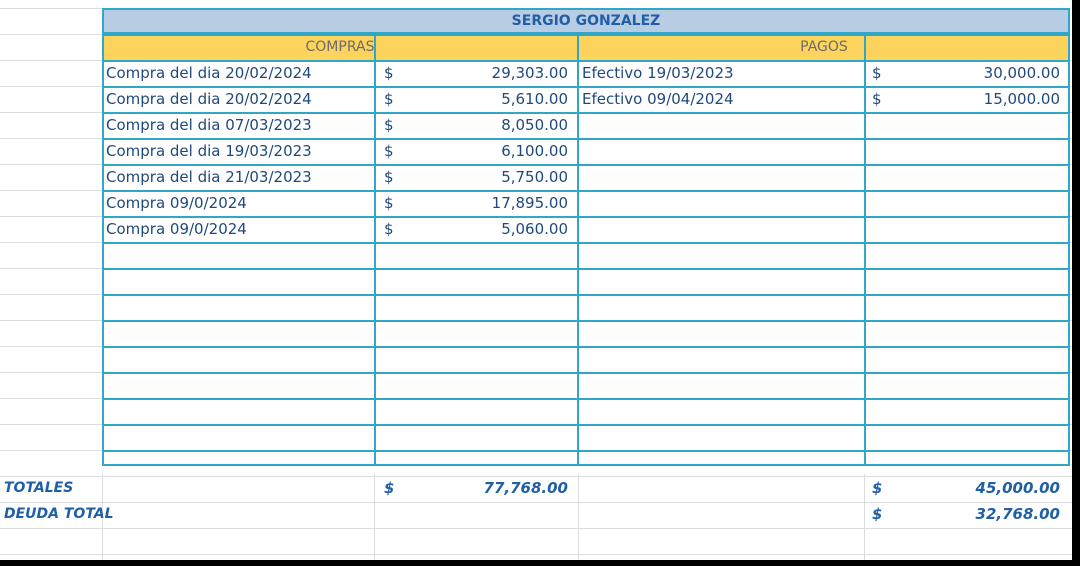 The height and width of the screenshot is (566, 1080). I want to click on total-pagos-cell: 45,000.00, so click(976, 488).